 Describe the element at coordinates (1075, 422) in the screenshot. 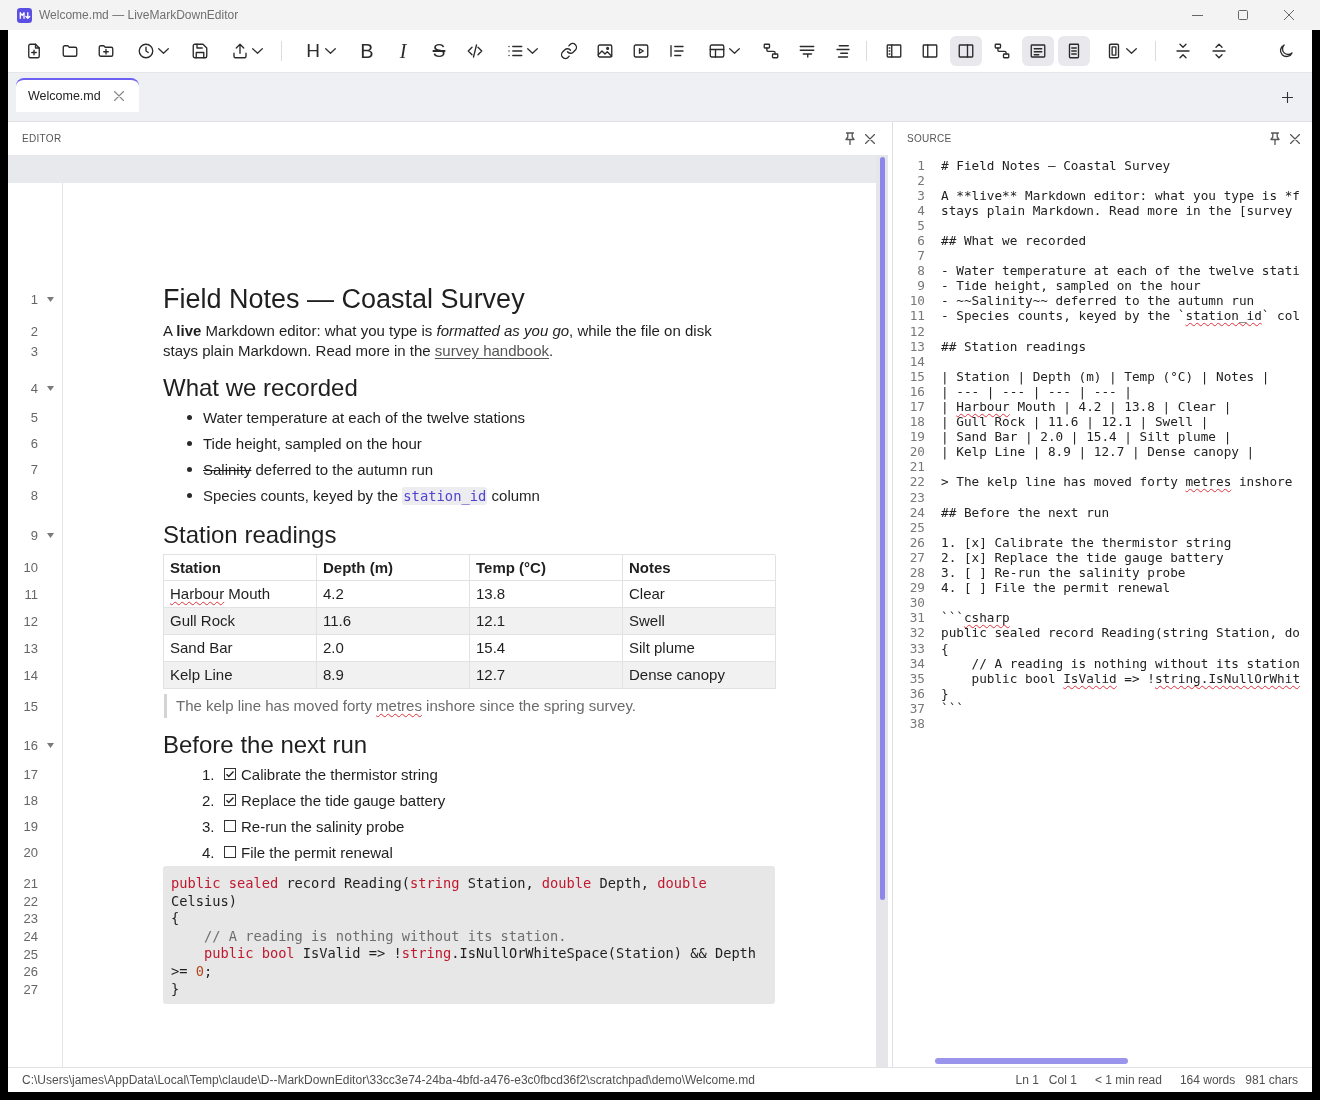

I see `source-line: | Gull Rock | 11.6 | 12.1 | Swell |` at that location.